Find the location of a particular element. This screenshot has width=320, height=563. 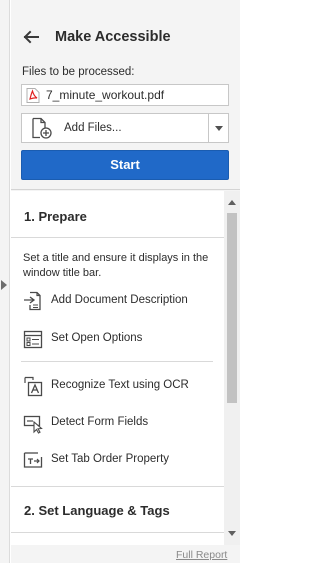

page-title: Make Accessible is located at coordinates (113, 37).